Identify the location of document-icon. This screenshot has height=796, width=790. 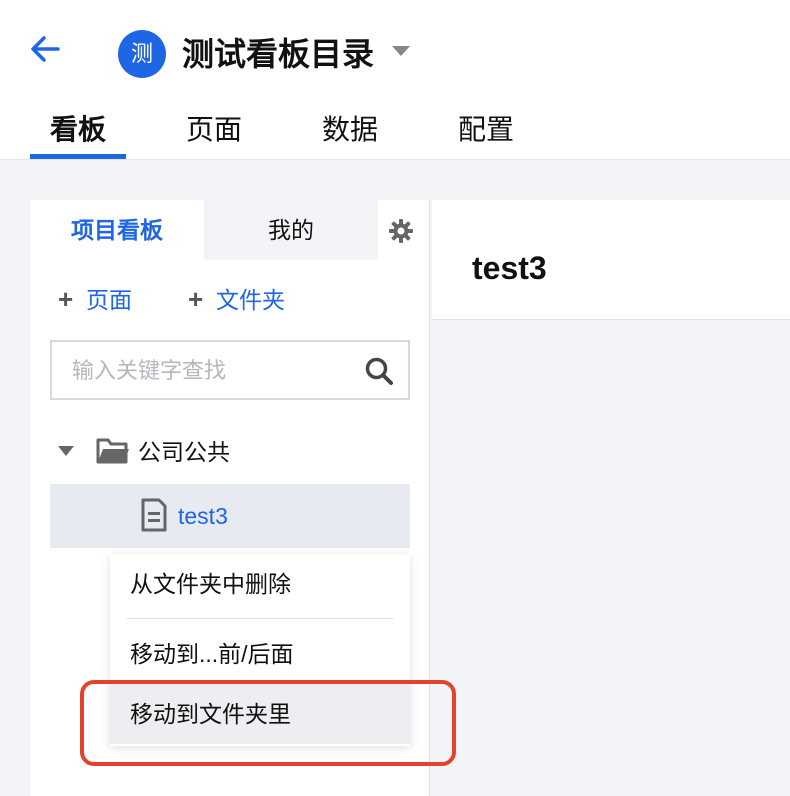
(154, 515).